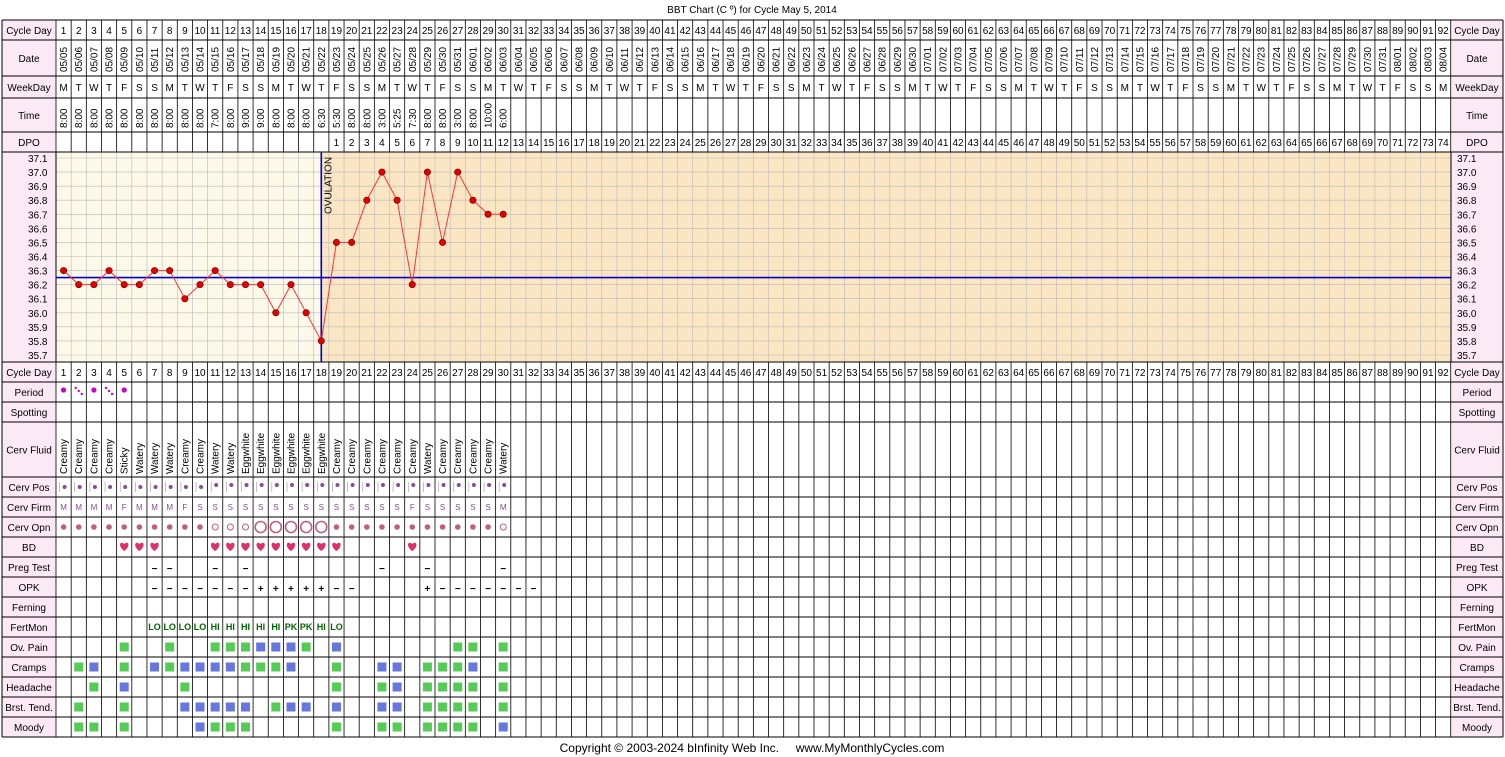 Image resolution: width=1505 pixels, height=757 pixels. I want to click on row-label-right-preg-test: Preg Test, so click(1477, 568).